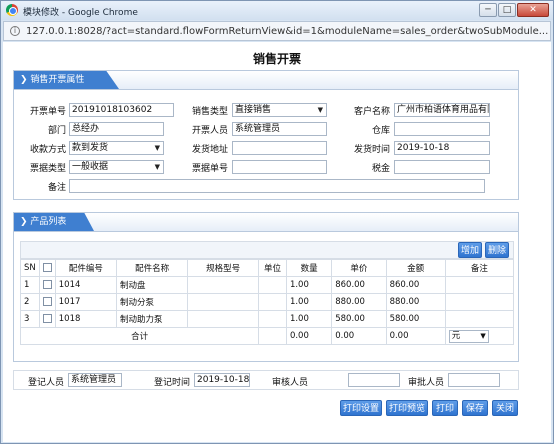 This screenshot has height=444, width=554. What do you see at coordinates (359, 285) in the screenshot?
I see `row-price: 860.00` at bounding box center [359, 285].